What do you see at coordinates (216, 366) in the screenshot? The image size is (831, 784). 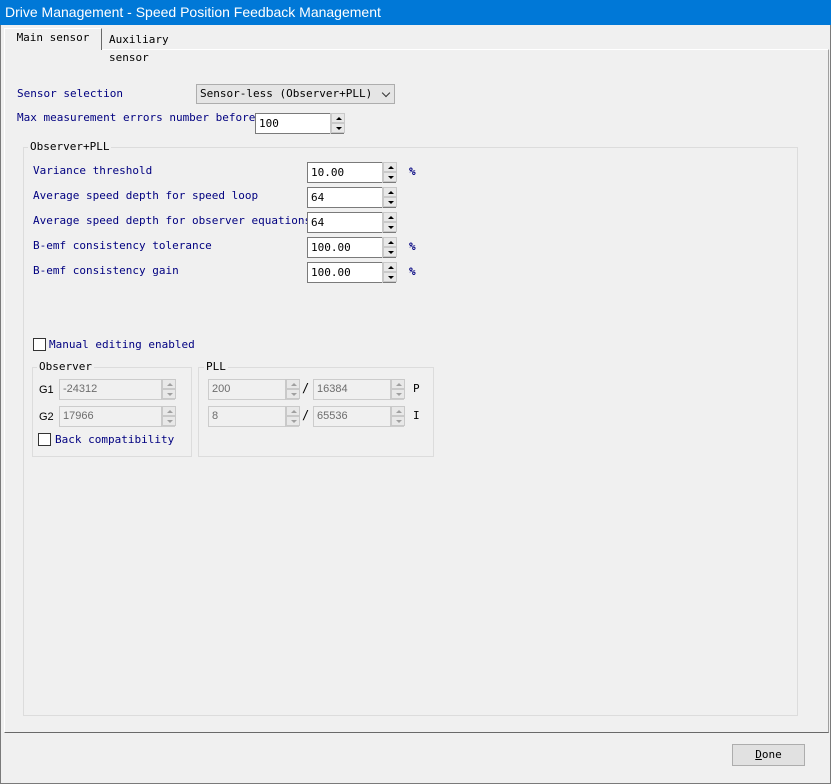 I see `pll-group-title: PLL` at bounding box center [216, 366].